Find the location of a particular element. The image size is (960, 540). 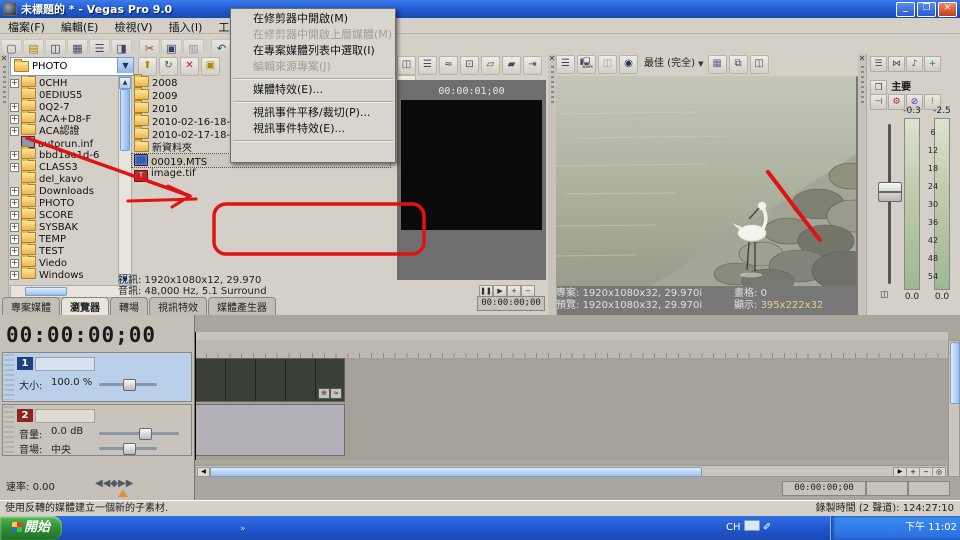

trimmer-end-timecode: 00:00:00;00 is located at coordinates (511, 303).